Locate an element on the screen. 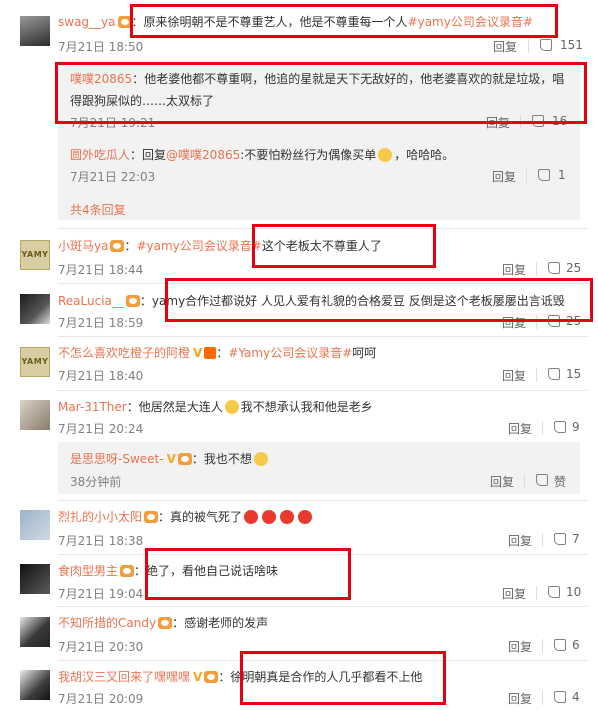 The image size is (598, 710). username-link: 是思思呀-Sweet- is located at coordinates (117, 459).